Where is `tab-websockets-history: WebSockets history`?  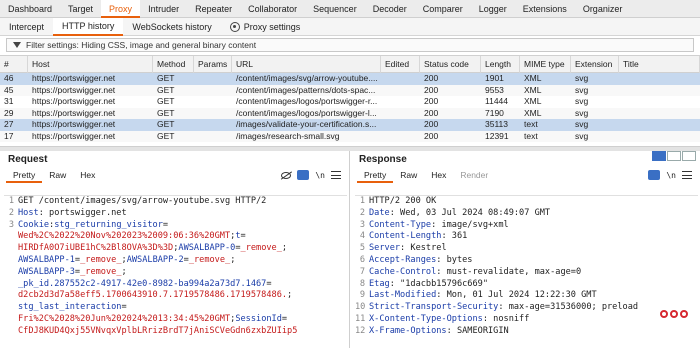 tab-websockets-history: WebSockets history is located at coordinates (171, 27).